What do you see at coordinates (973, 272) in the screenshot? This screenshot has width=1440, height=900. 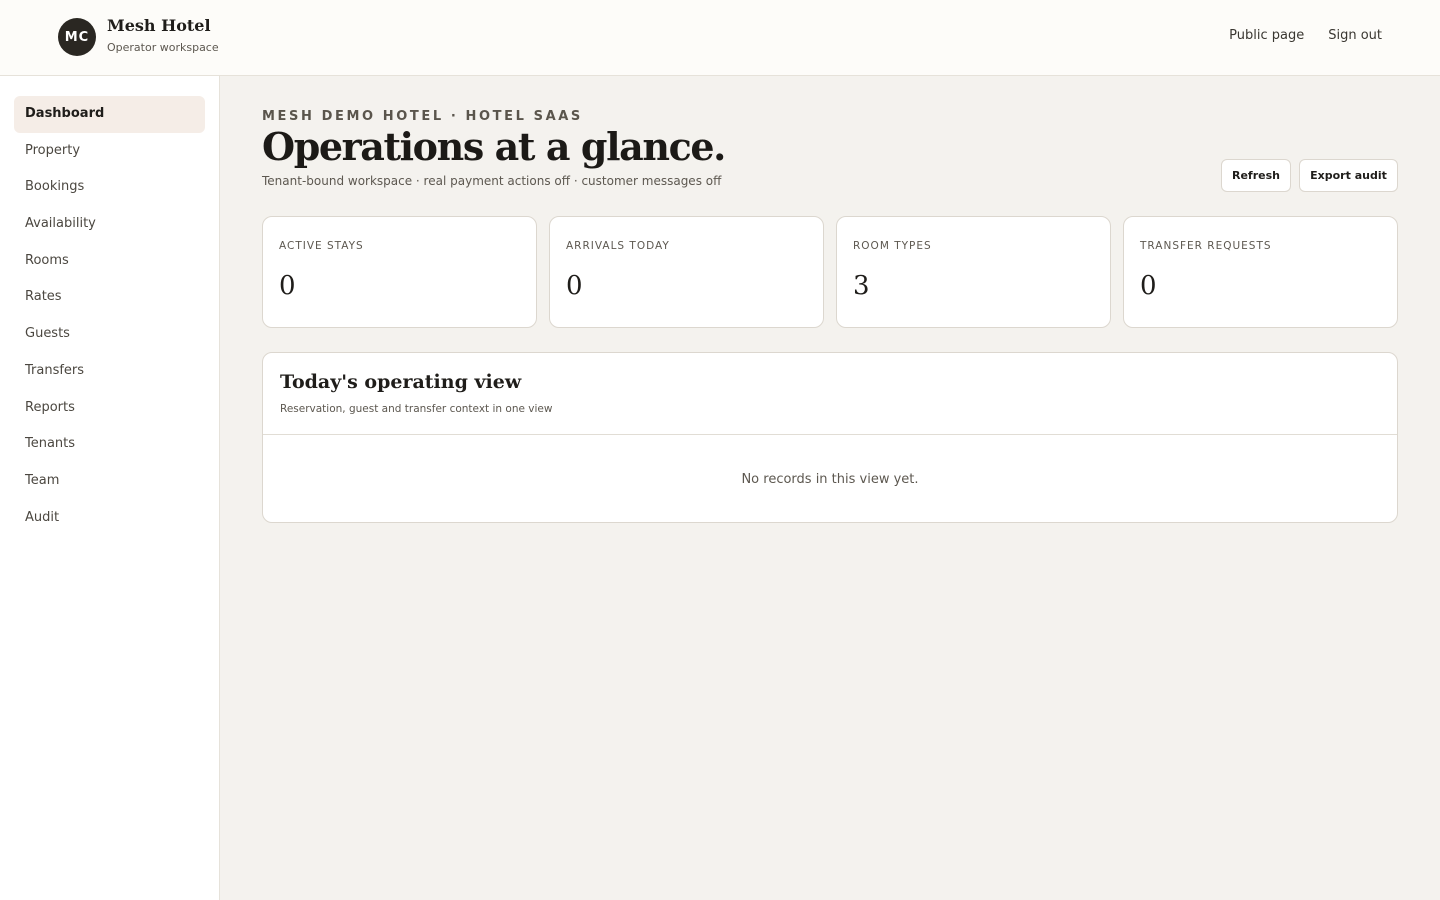 I see `stat-card-room-types: ROOM TYPES 3` at bounding box center [973, 272].